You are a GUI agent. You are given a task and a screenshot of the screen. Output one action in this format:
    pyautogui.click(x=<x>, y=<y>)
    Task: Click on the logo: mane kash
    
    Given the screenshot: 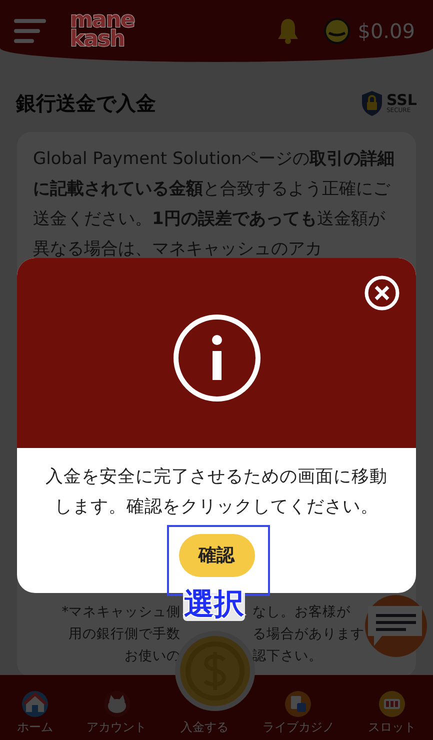 What is the action you would take?
    pyautogui.click(x=102, y=31)
    